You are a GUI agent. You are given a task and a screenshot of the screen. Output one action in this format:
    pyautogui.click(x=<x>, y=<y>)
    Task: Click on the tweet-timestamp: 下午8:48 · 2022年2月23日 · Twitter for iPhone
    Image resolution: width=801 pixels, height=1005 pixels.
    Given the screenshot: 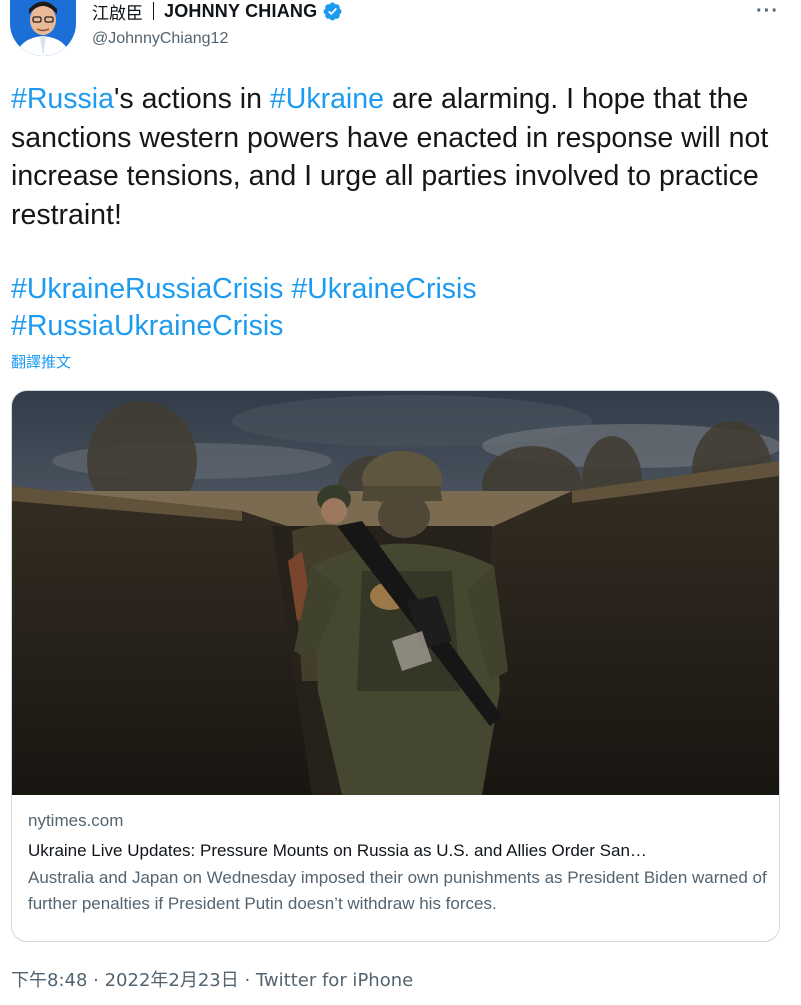 What is the action you would take?
    pyautogui.click(x=212, y=979)
    